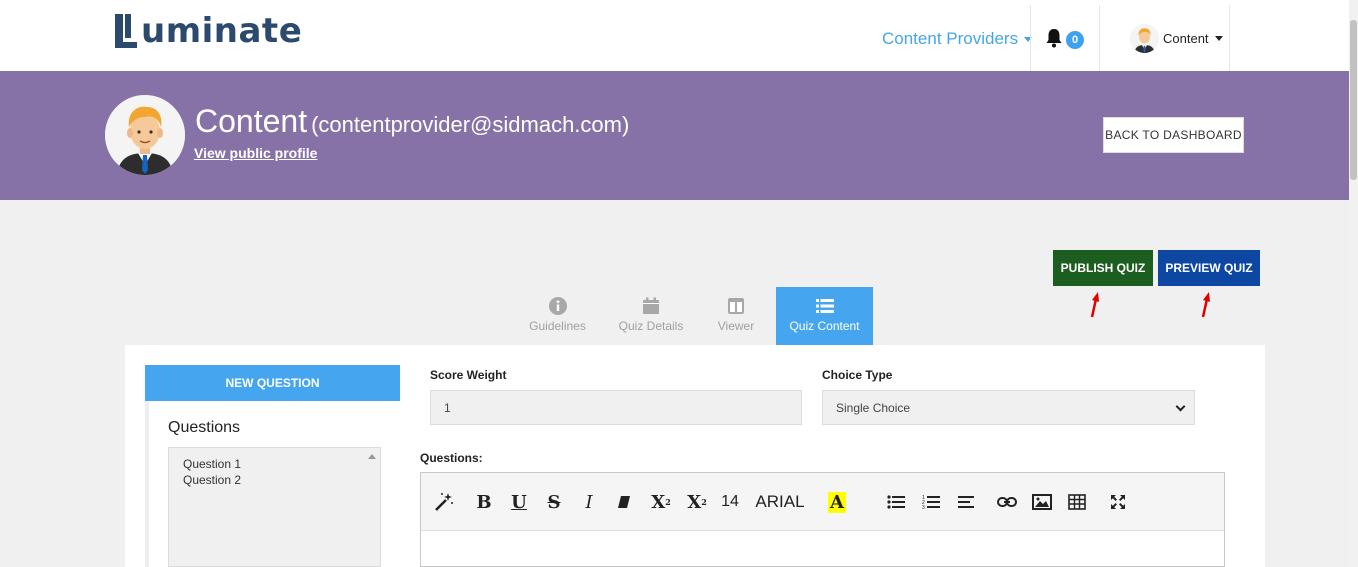  What do you see at coordinates (857, 375) in the screenshot?
I see `choice-type-label: Choice Type` at bounding box center [857, 375].